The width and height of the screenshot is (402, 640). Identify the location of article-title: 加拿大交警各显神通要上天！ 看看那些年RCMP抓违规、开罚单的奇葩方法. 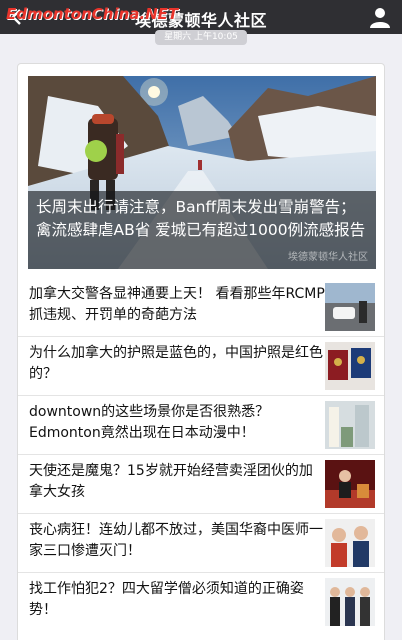
(177, 304).